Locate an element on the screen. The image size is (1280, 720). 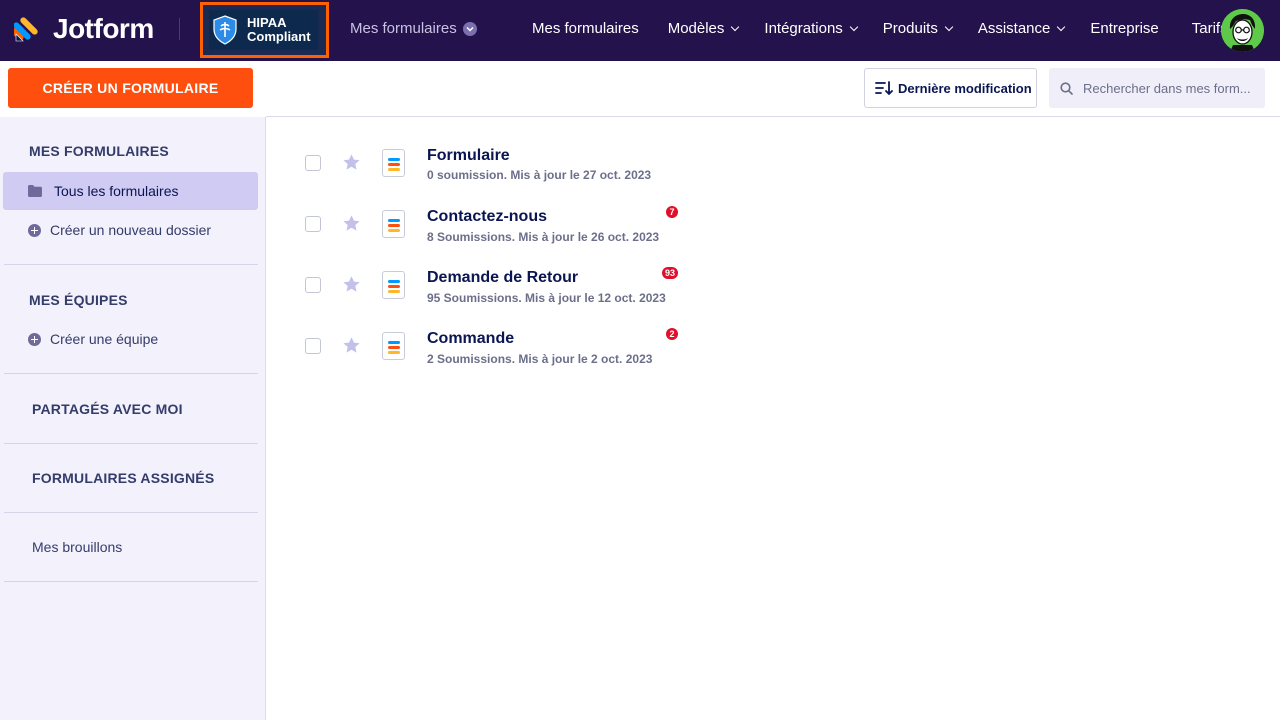
my-forms-section-title: MES FORMULAIRES is located at coordinates (99, 151).